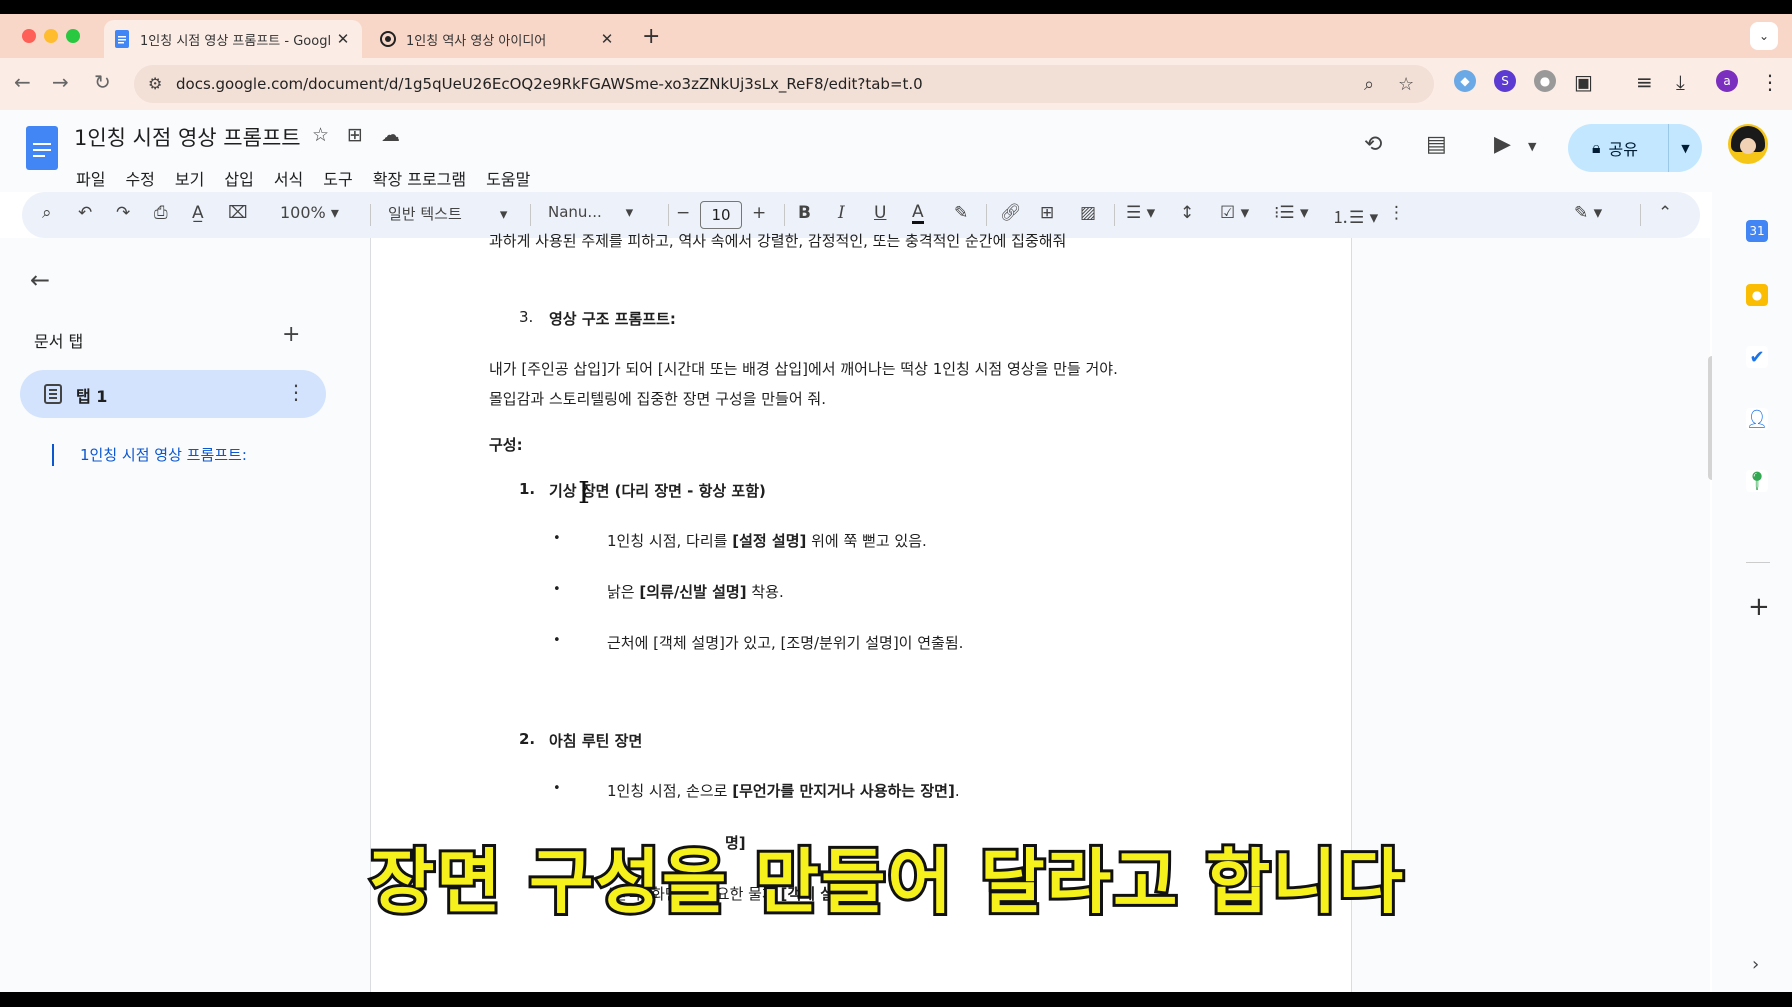 This screenshot has height=1007, width=1792. Describe the element at coordinates (584, 493) in the screenshot. I see `text-cursor-icon: I` at that location.